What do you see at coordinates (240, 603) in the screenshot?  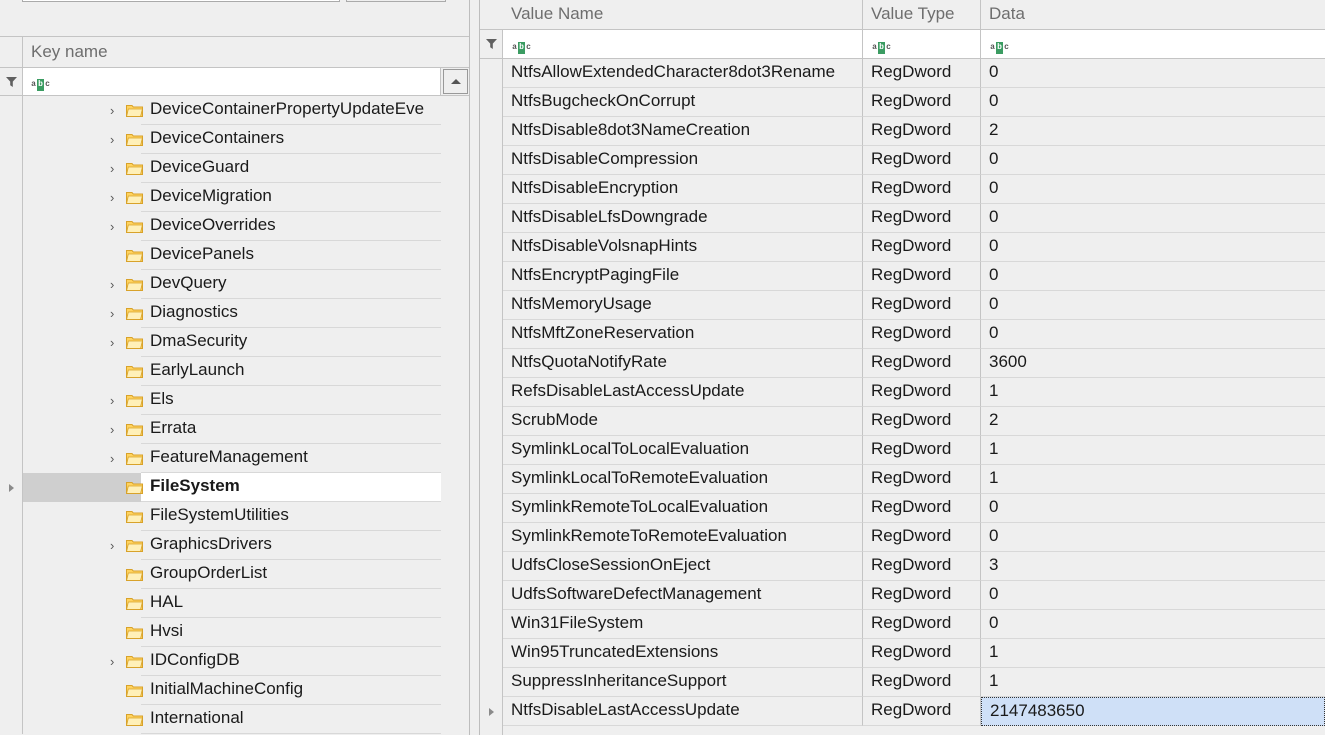 I see `tree-item: HAL` at bounding box center [240, 603].